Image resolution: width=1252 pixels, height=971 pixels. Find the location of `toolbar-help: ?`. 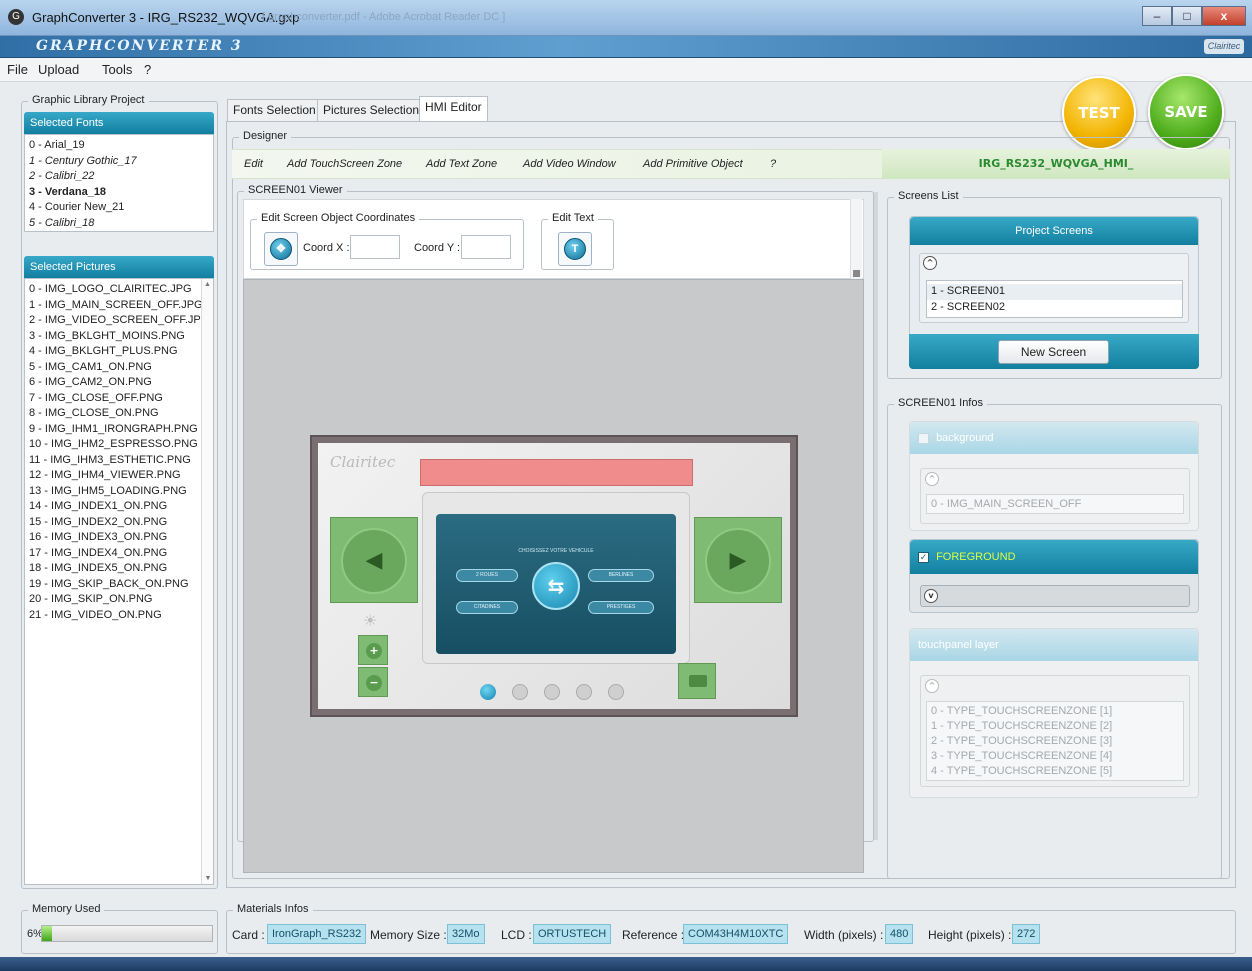

toolbar-help: ? is located at coordinates (773, 164).